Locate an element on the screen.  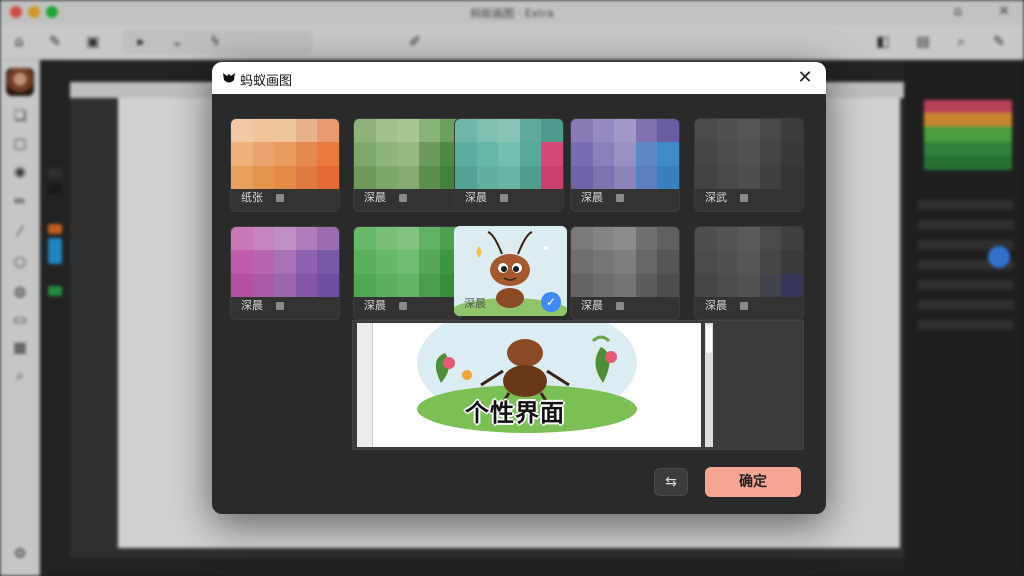
close-icon: ✕ is located at coordinates (805, 78).